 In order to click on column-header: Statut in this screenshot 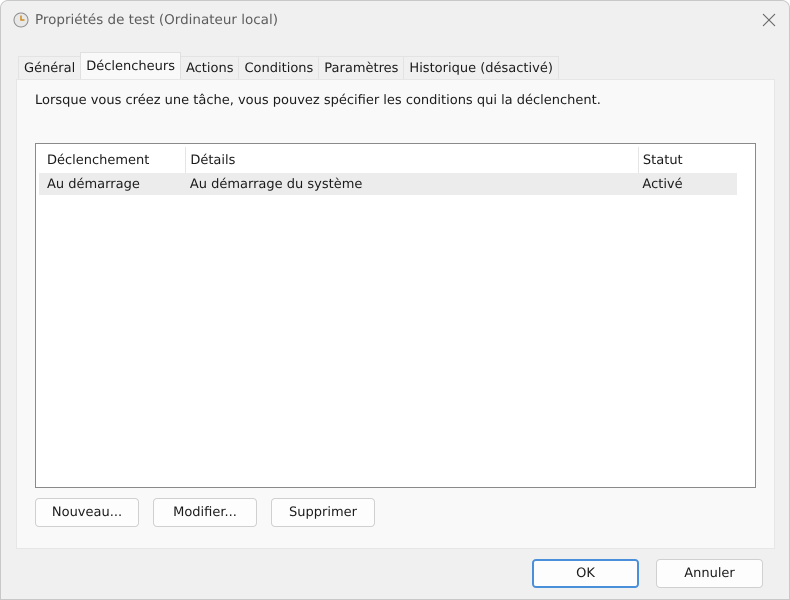, I will do `click(687, 160)`.